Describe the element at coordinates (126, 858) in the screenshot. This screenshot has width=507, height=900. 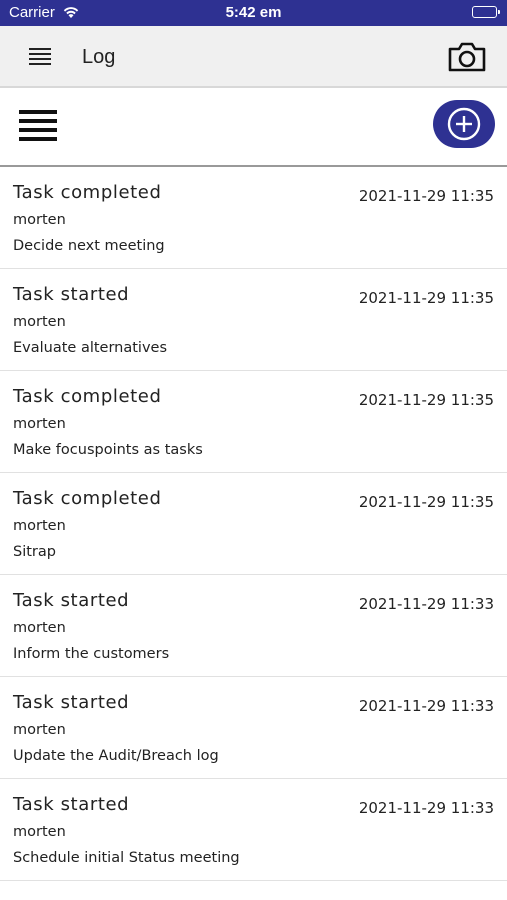
I see `task-name: Schedule initial Status meeting` at that location.